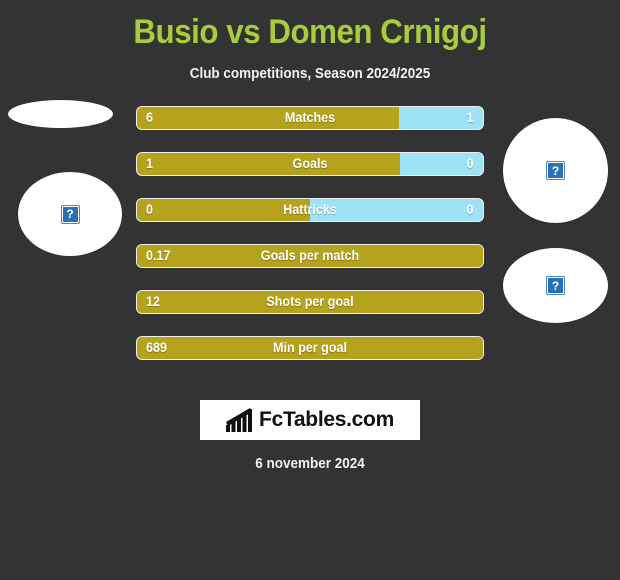 This screenshot has width=620, height=580. I want to click on right-player-photo: ?, so click(555, 170).